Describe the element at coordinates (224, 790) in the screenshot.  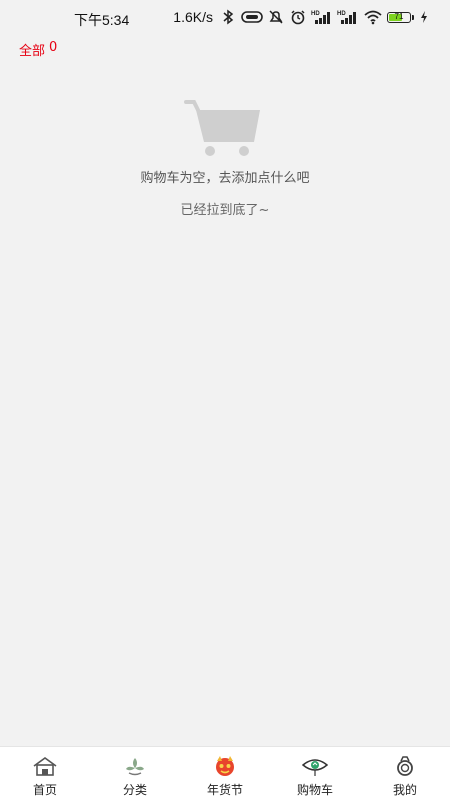
I see `tab-label: 年货节` at that location.